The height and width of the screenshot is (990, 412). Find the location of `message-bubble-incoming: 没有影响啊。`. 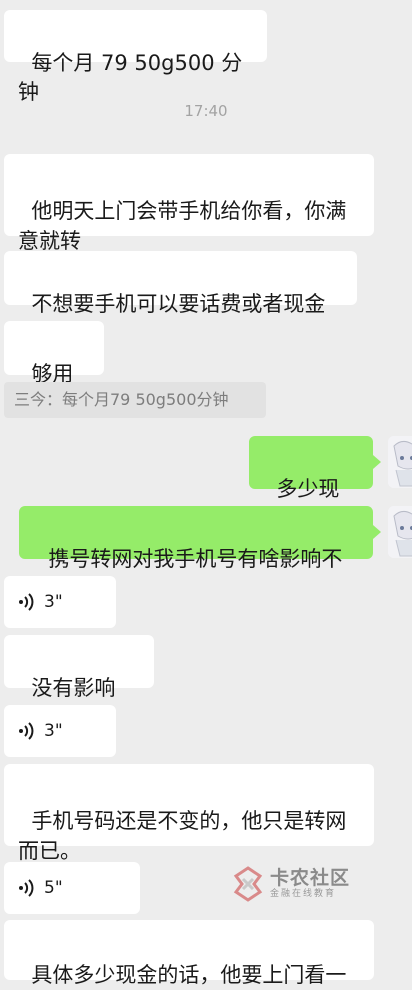

message-bubble-incoming: 没有影响啊。 is located at coordinates (79, 682).